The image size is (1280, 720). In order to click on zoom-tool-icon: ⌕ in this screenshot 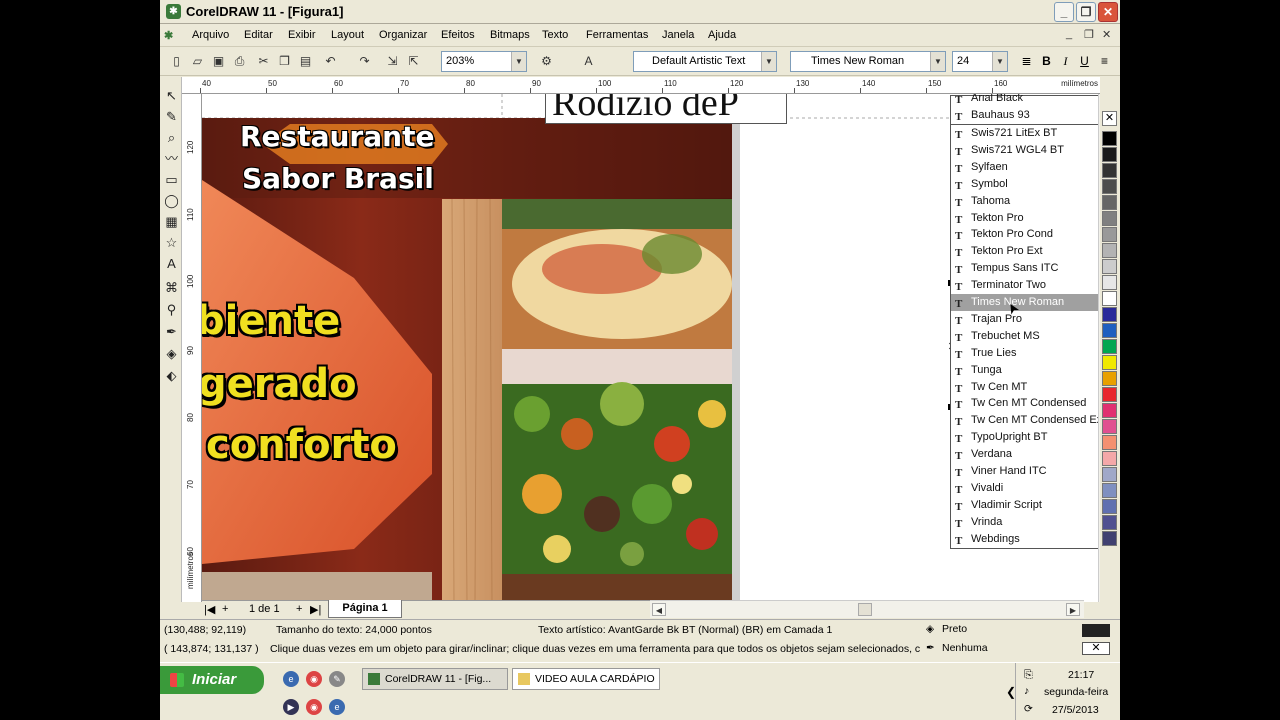, I will do `click(171, 137)`.